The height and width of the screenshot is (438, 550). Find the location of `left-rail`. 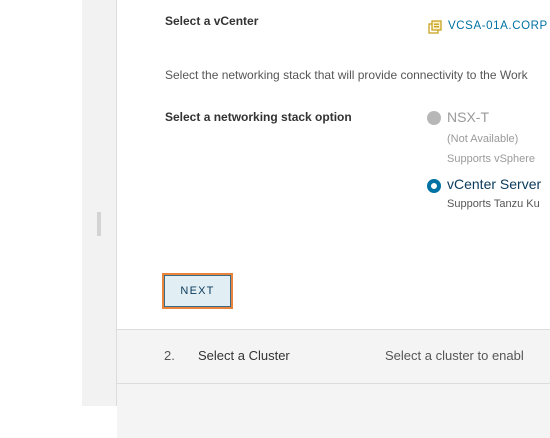

left-rail is located at coordinates (41, 203).